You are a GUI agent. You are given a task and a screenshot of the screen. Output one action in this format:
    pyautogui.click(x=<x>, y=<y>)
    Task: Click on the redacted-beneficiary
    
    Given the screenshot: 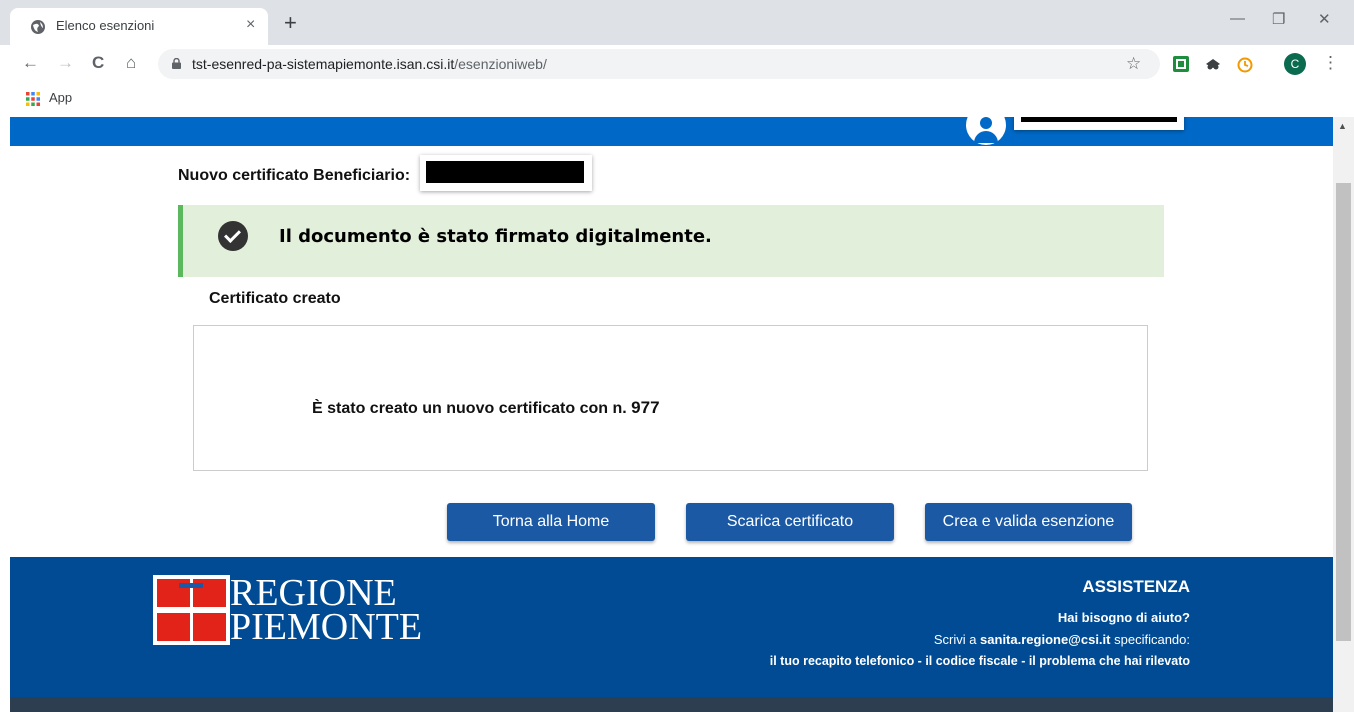 What is the action you would take?
    pyautogui.click(x=506, y=173)
    